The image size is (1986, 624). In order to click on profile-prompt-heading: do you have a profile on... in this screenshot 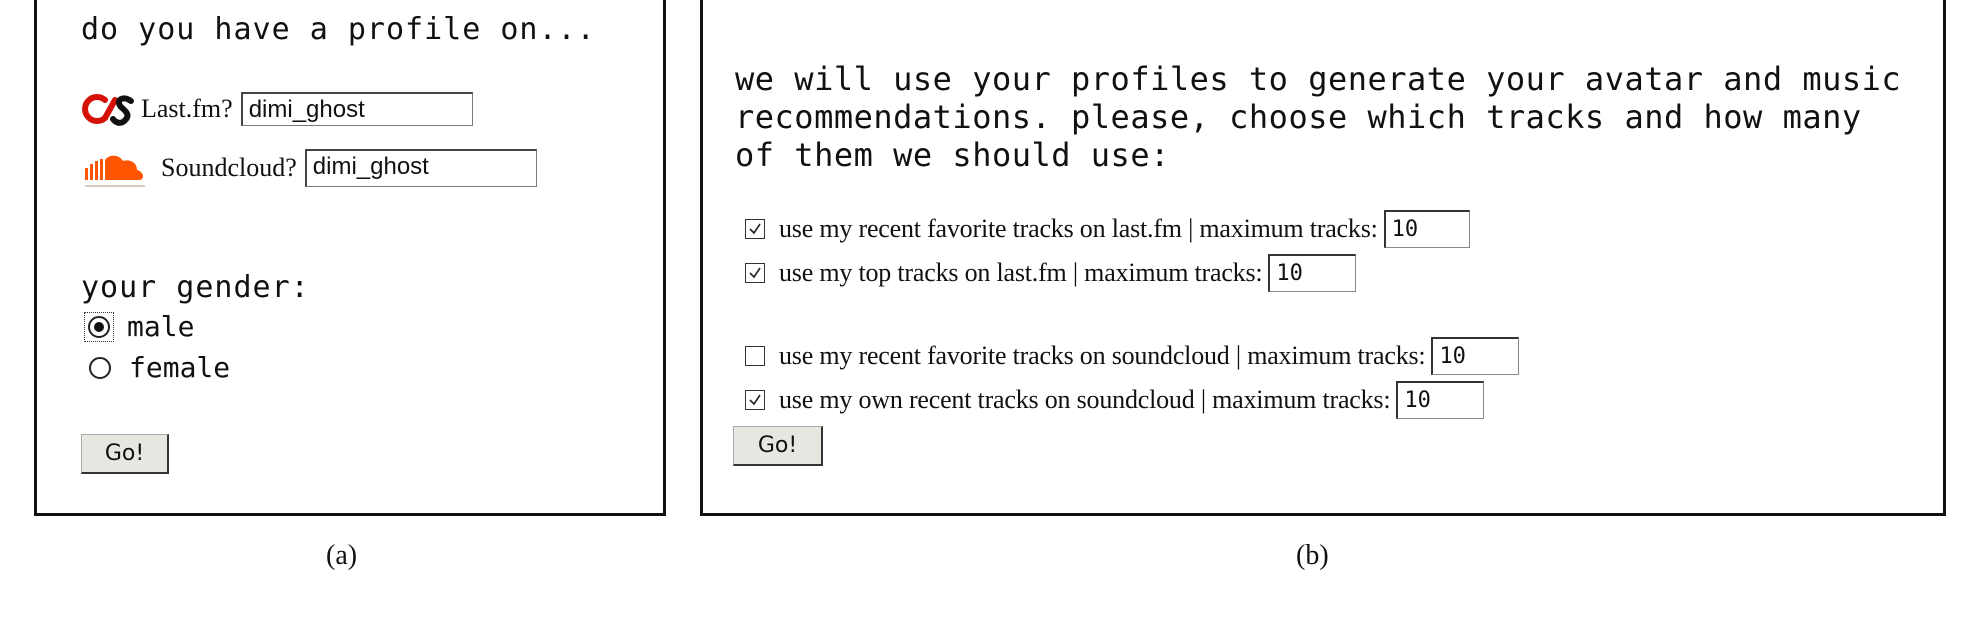, I will do `click(338, 29)`.